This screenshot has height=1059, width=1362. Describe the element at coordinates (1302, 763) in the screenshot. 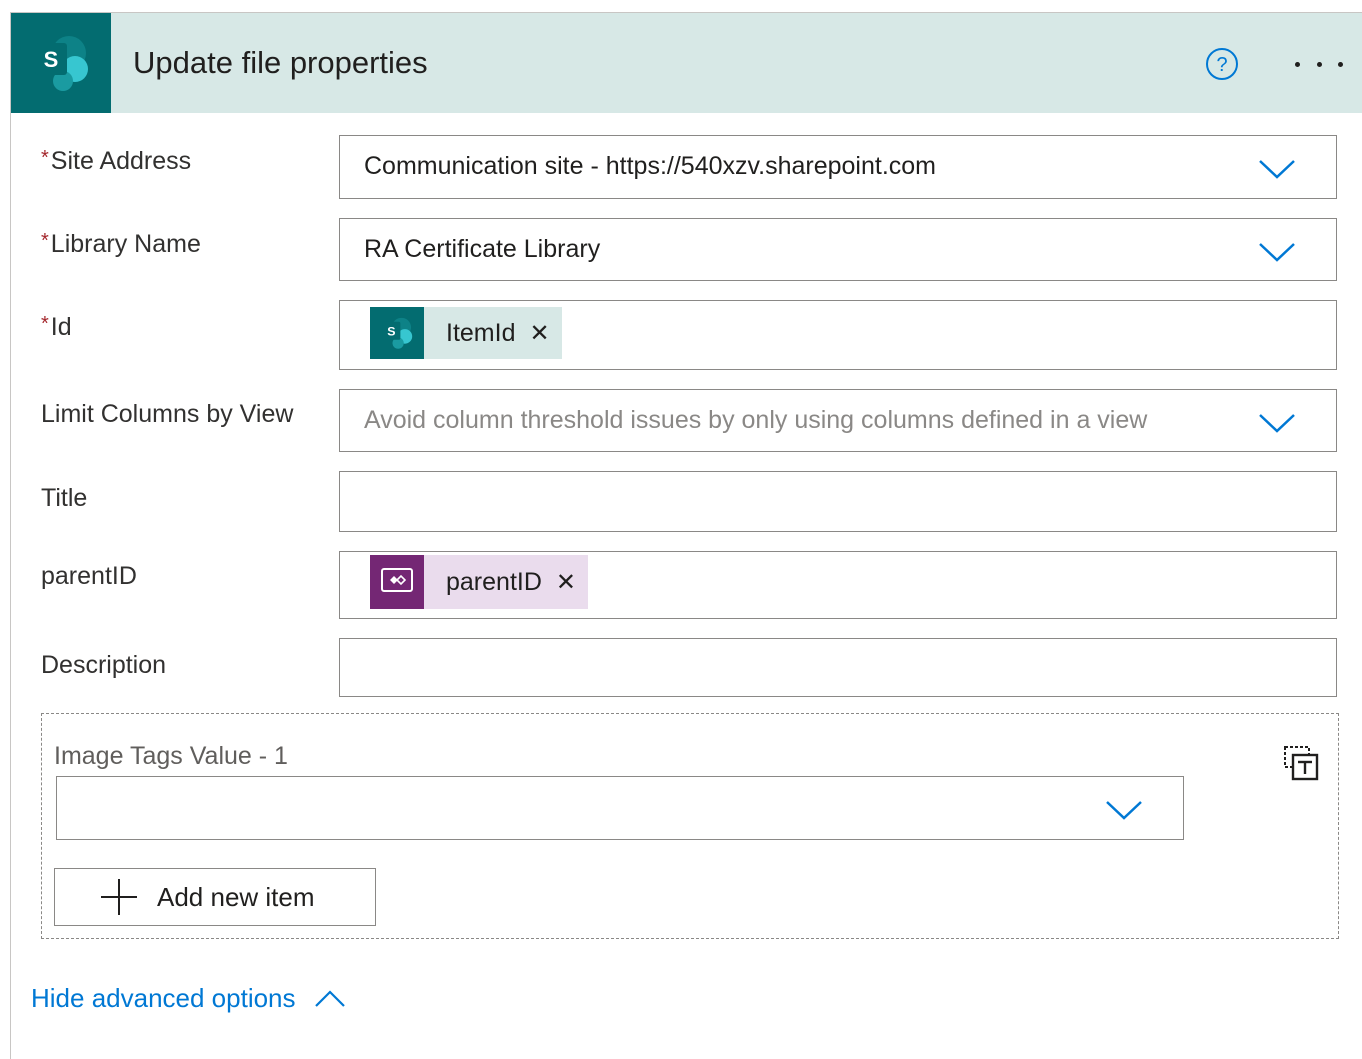

I see `remove-item-icon` at that location.